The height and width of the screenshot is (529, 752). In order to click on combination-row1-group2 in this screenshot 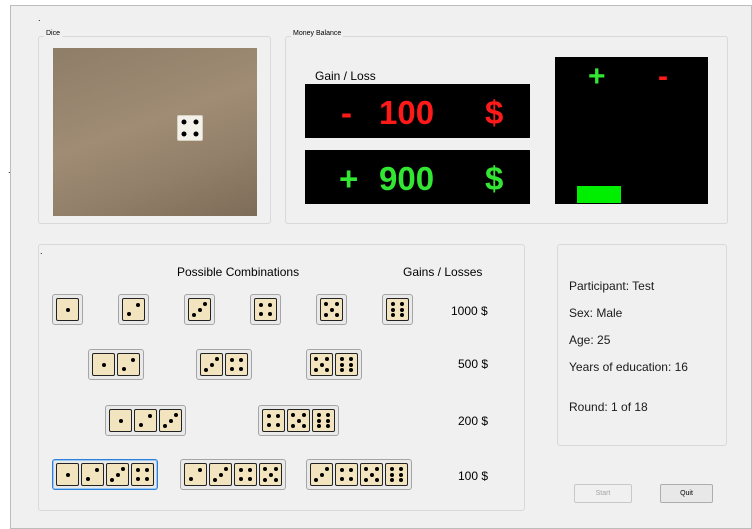, I will do `click(133, 309)`.